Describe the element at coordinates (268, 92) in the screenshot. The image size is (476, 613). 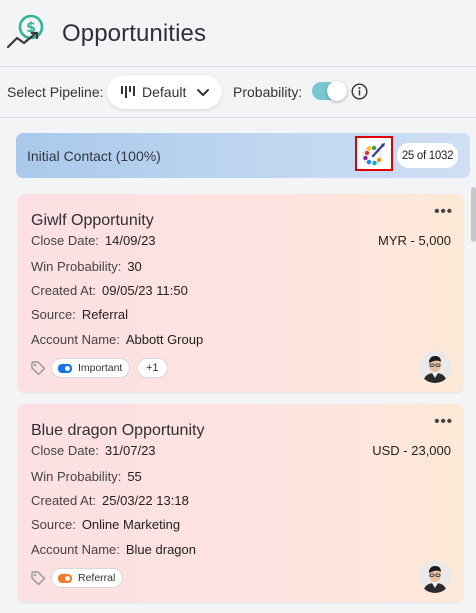
I see `probability-label: Probability:` at that location.